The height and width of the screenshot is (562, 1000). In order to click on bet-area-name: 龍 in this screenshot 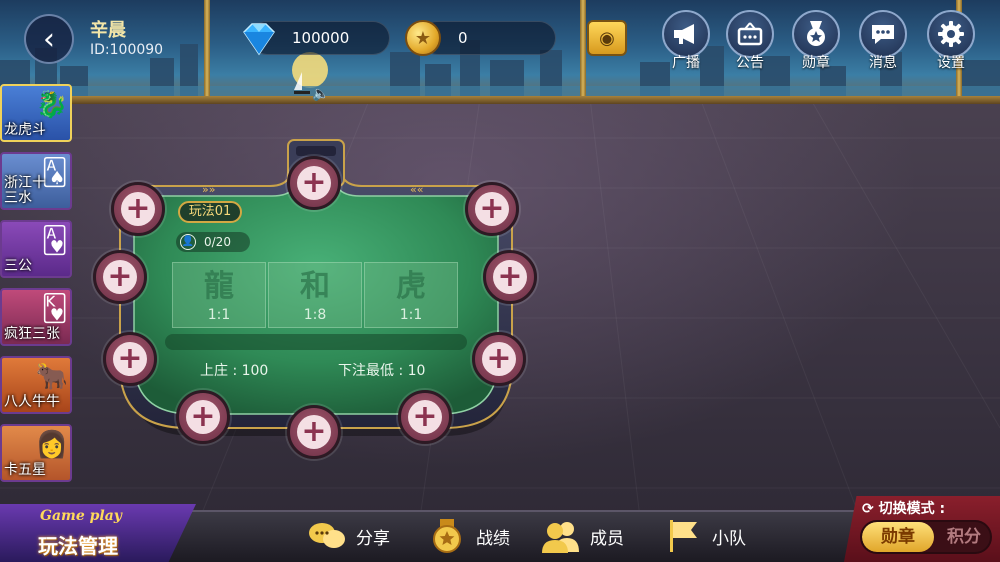, I will do `click(219, 286)`.